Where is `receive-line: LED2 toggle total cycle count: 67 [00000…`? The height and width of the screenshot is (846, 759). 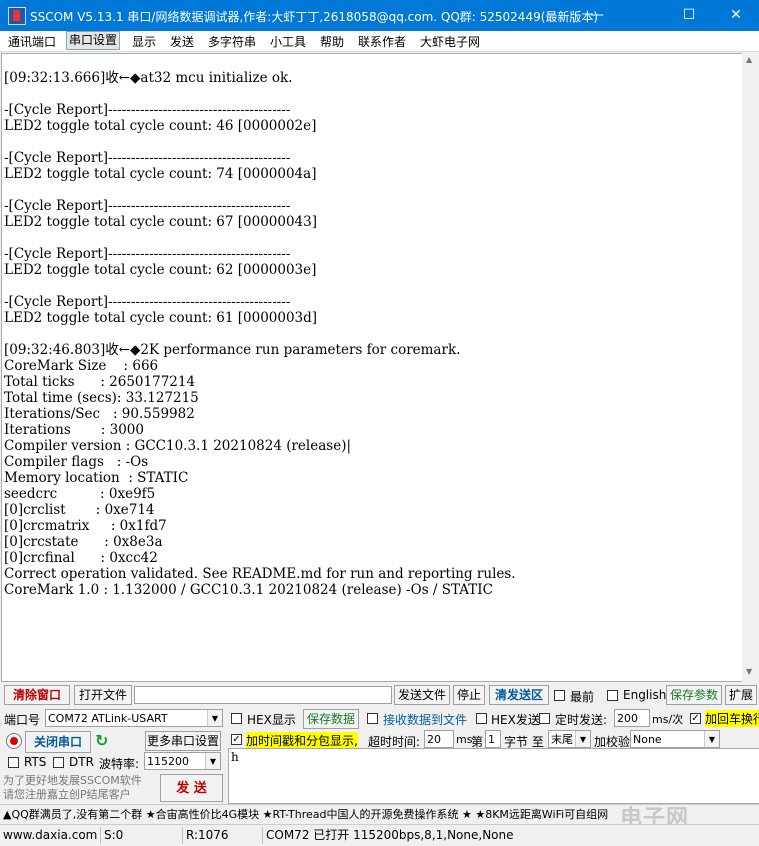 receive-line: LED2 toggle total cycle count: 67 [00000… is located at coordinates (160, 222).